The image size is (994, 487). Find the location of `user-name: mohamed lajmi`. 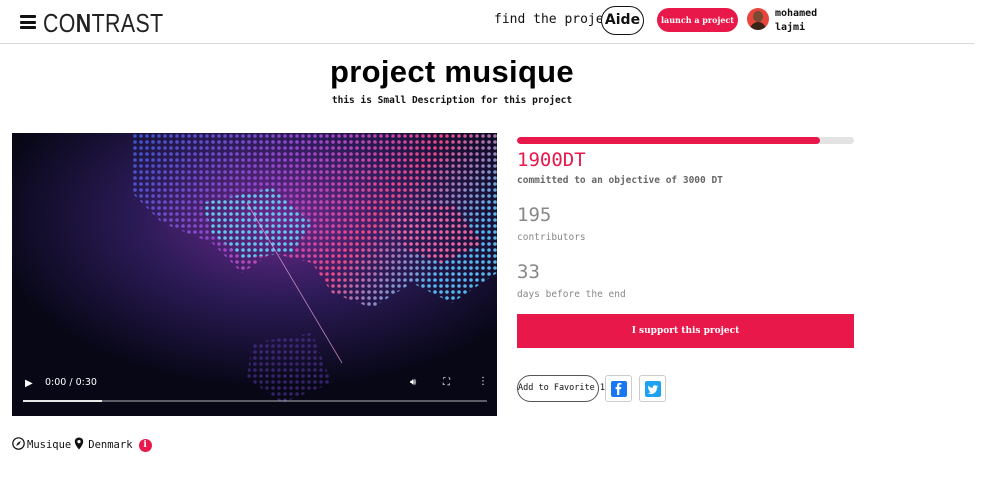

user-name: mohamed lajmi is located at coordinates (805, 21).